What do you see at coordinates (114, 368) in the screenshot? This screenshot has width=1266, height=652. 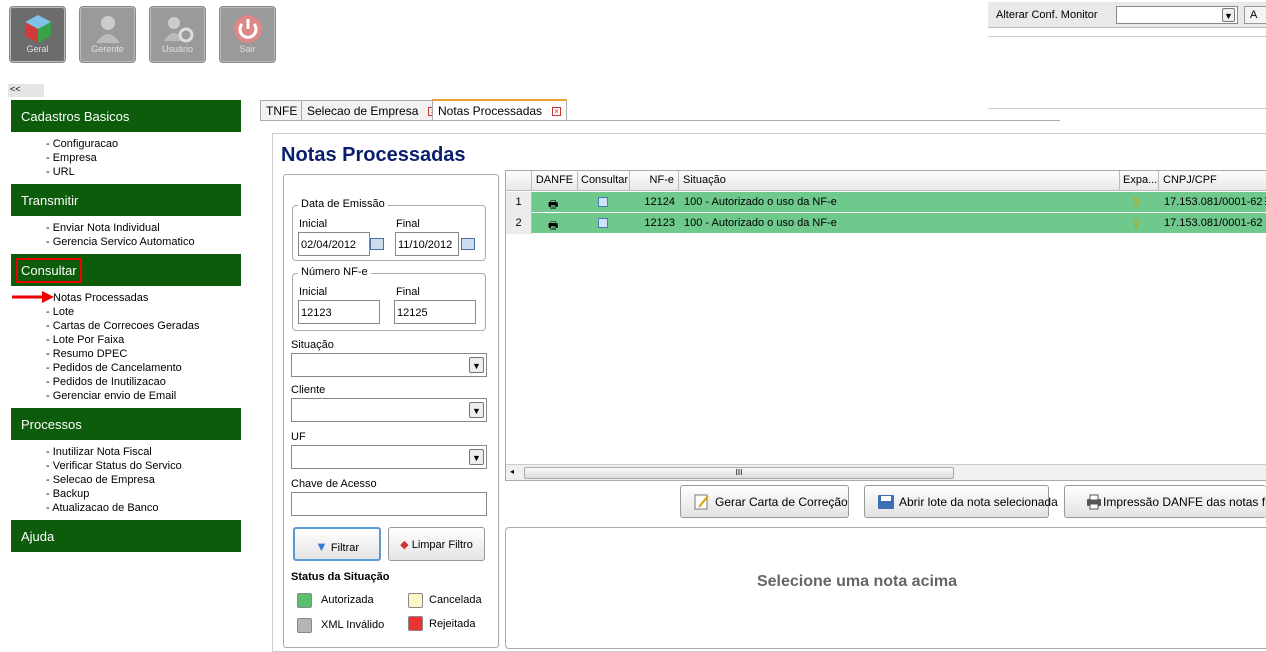 I see `menu-item-pedidos-cancelamento: - Pedidos de Cancelamento` at bounding box center [114, 368].